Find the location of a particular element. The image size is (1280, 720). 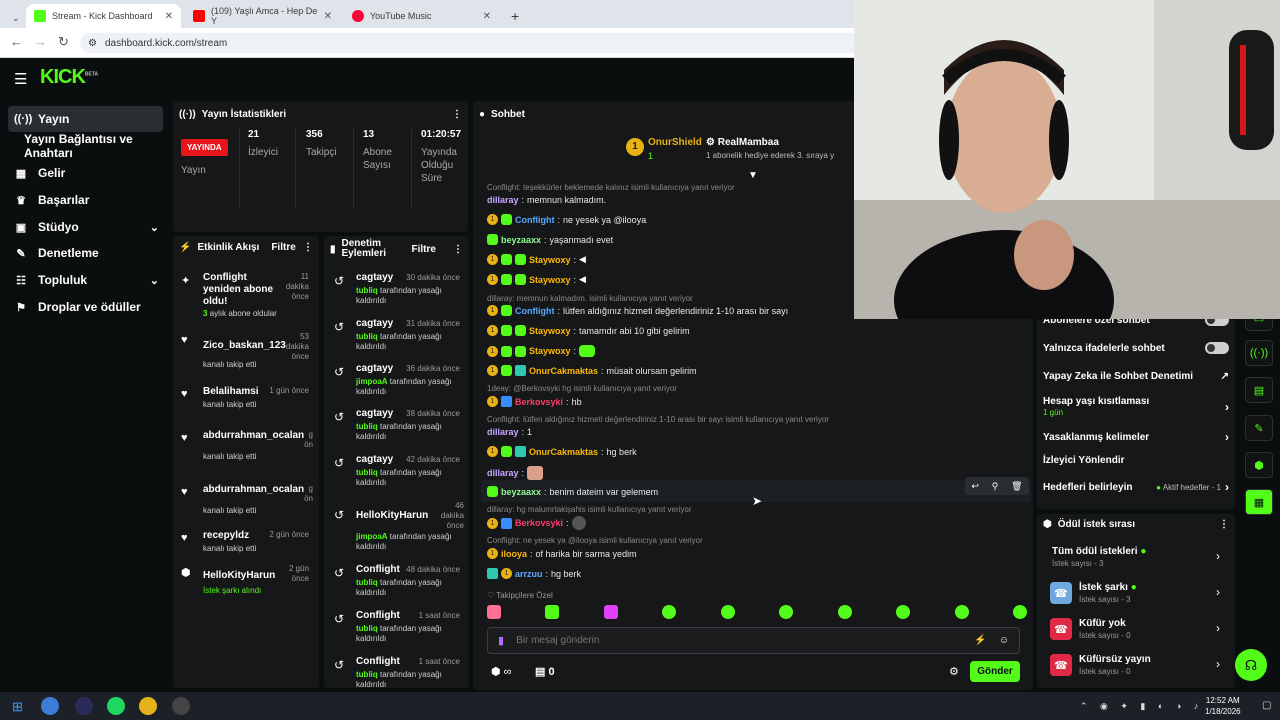

reward-row: ☎ İstek şarkı ● İstek sayısı - 3 › is located at coordinates (1138, 595).